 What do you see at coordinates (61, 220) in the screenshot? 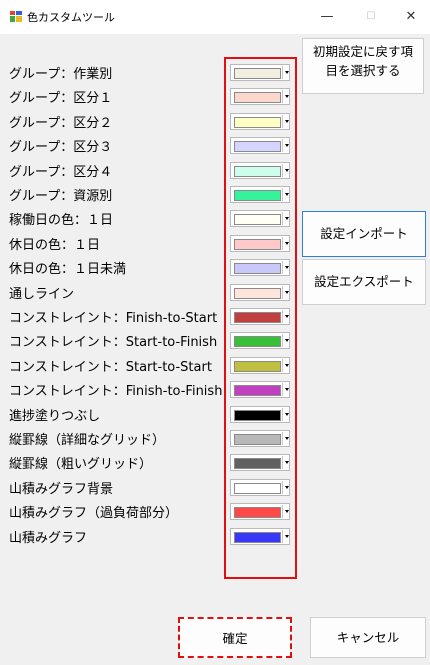
I see `color-label: 稼働日の色：１日` at bounding box center [61, 220].